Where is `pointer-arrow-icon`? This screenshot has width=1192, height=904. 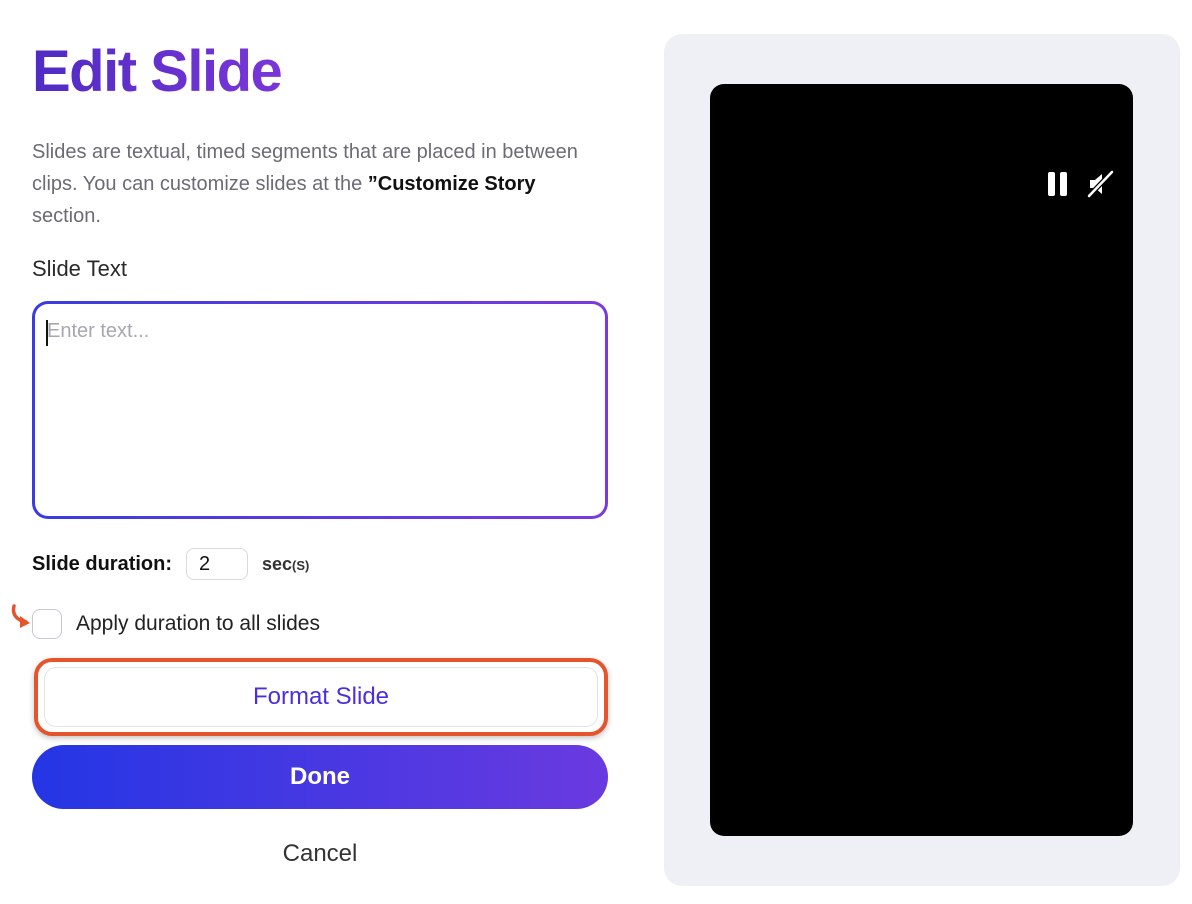
pointer-arrow-icon is located at coordinates (20, 616).